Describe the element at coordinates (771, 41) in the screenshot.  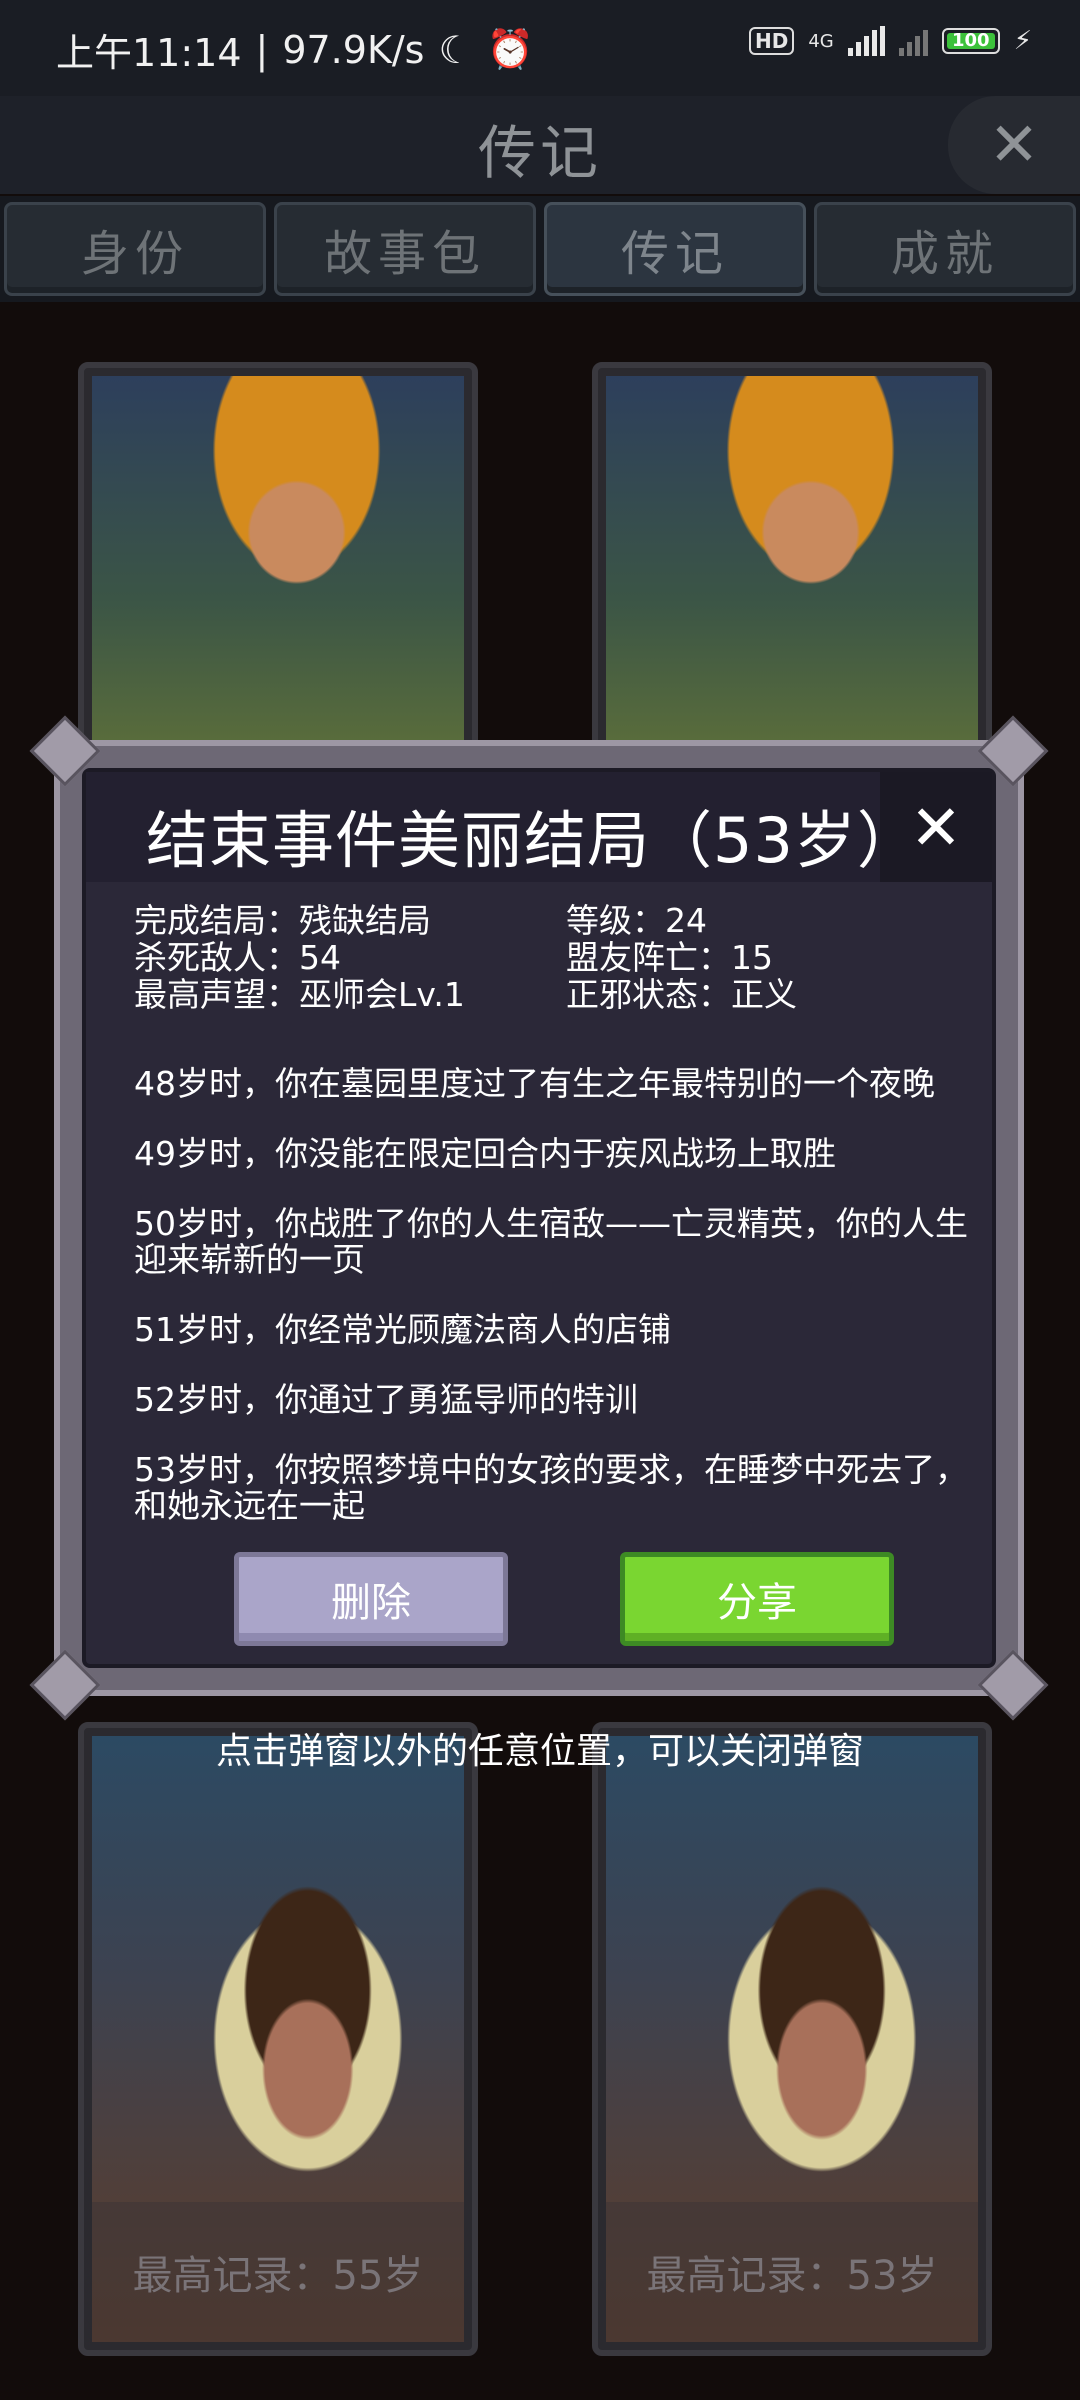
I see `hd-icon: HD` at that location.